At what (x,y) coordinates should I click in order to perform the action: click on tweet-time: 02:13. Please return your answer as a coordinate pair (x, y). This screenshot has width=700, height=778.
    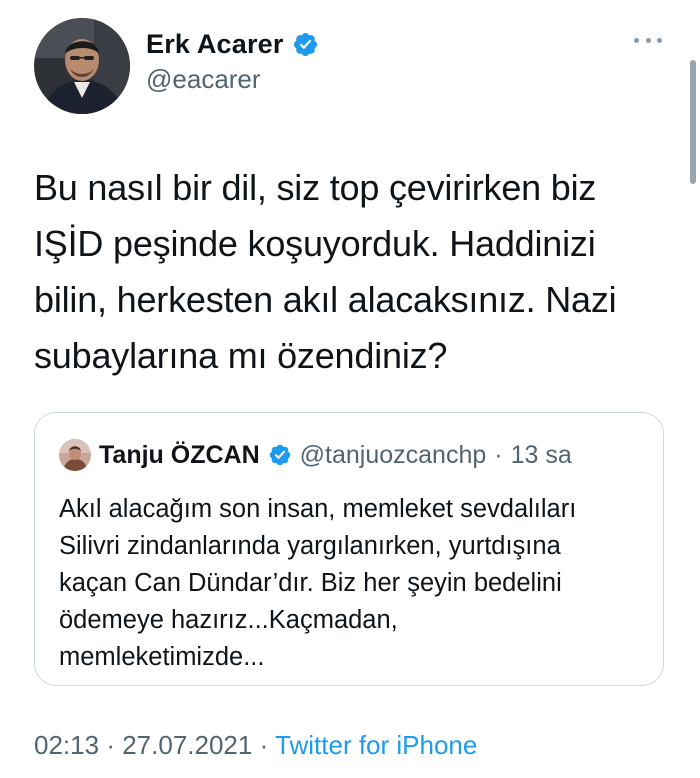
    Looking at the image, I should click on (66, 745).